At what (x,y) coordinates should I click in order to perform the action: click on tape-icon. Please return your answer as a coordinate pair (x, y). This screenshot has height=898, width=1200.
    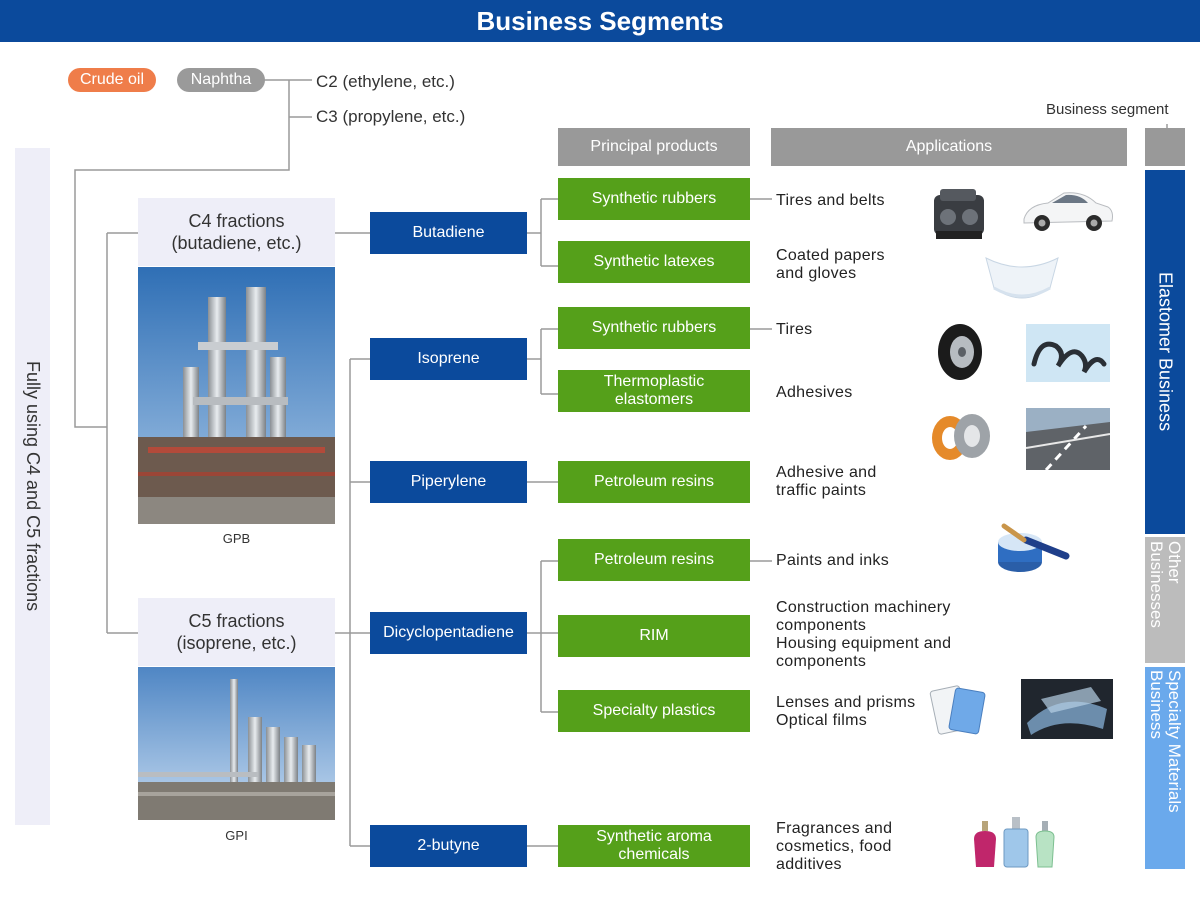
    Looking at the image, I should click on (961, 437).